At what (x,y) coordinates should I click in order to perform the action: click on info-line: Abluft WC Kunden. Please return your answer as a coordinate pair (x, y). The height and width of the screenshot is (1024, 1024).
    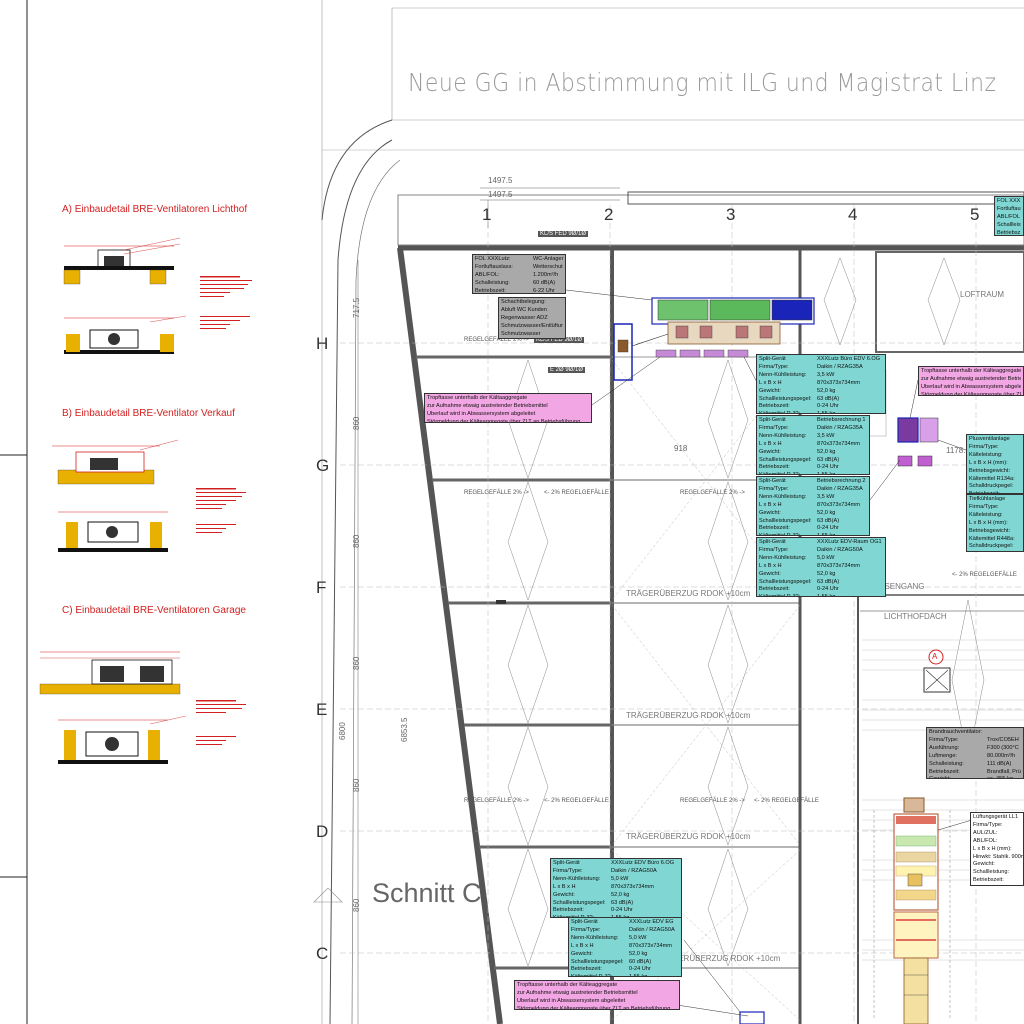
    Looking at the image, I should click on (524, 309).